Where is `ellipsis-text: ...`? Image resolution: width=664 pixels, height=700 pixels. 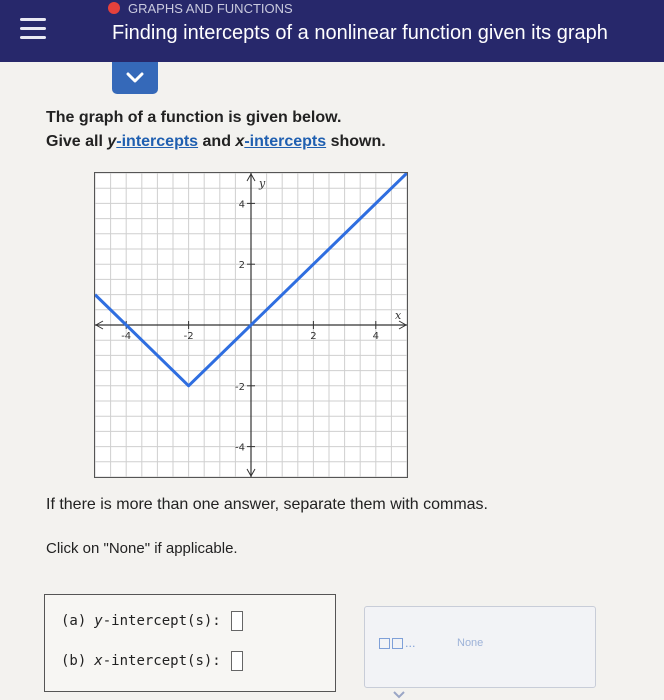
ellipsis-text: ... is located at coordinates (410, 643).